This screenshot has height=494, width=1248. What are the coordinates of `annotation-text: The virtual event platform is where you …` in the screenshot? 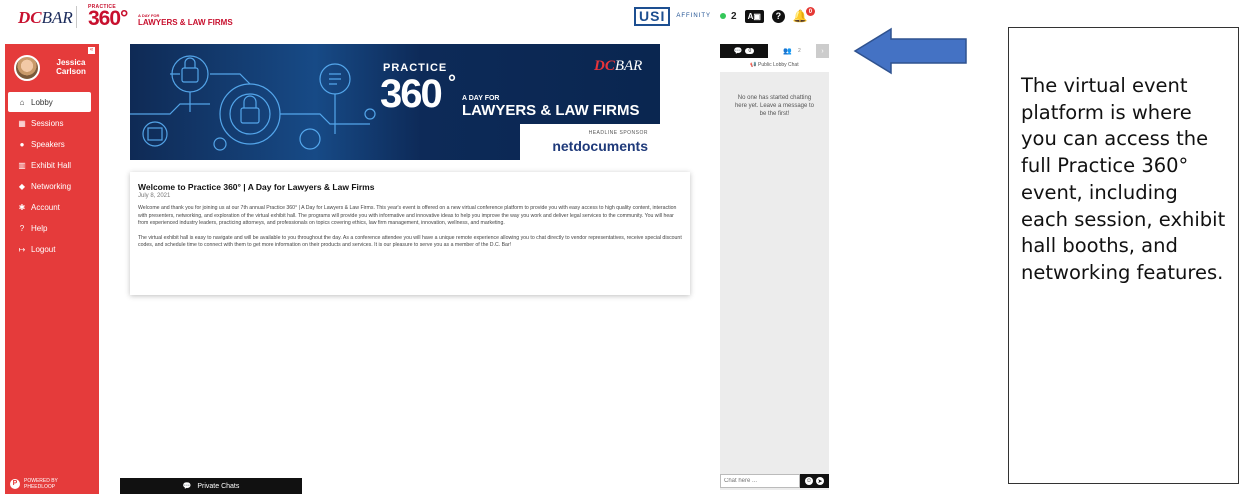 It's located at (1123, 179).